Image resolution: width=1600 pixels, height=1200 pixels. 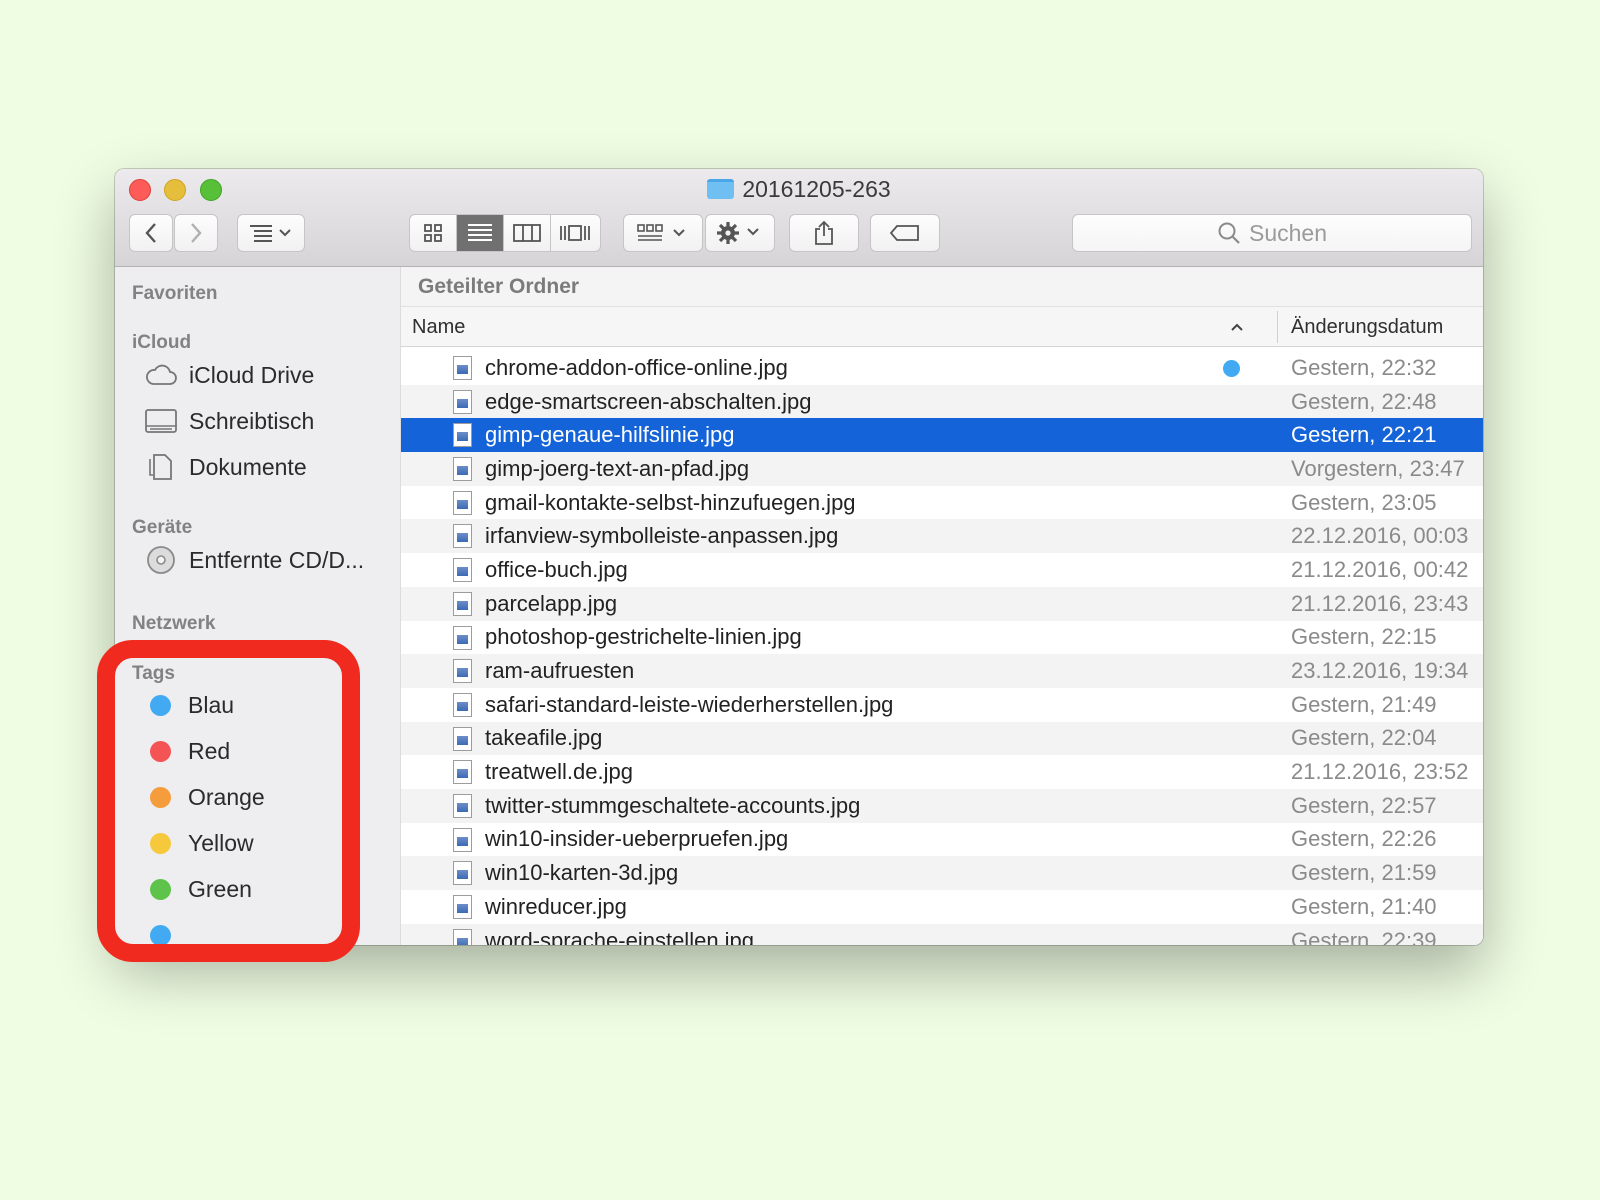 I want to click on columns-icon, so click(x=527, y=233).